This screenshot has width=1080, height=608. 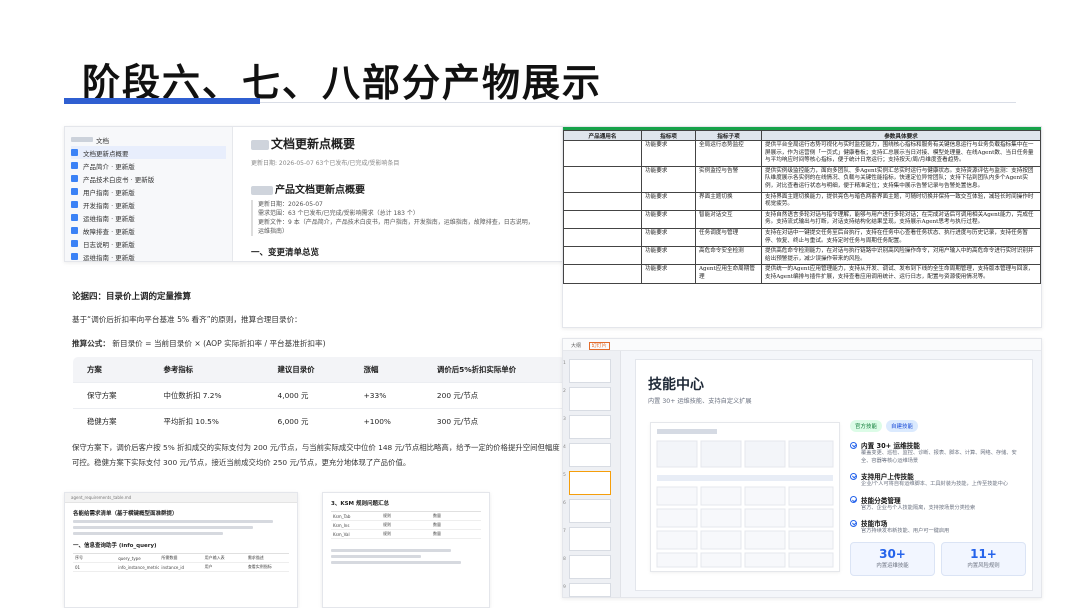 What do you see at coordinates (564, 447) in the screenshot?
I see `thumb-number: 4` at bounding box center [564, 447].